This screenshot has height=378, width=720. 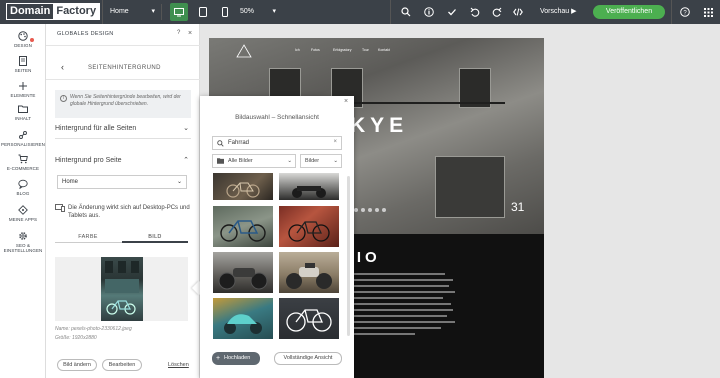 I want to click on page-dropdown: Home ⌄, so click(x=122, y=182).